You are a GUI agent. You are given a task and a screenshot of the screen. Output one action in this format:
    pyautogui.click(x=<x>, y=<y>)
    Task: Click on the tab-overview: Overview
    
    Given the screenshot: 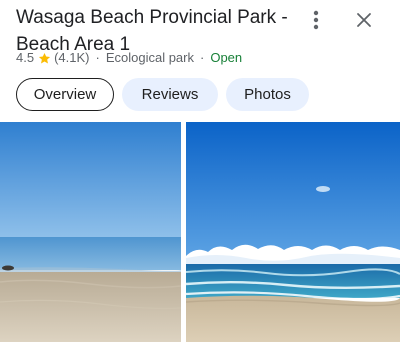 What is the action you would take?
    pyautogui.click(x=65, y=94)
    